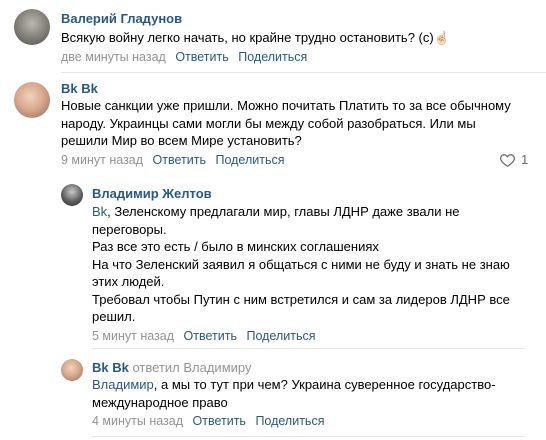 The height and width of the screenshot is (440, 546). I want to click on like-button: 1, so click(514, 159).